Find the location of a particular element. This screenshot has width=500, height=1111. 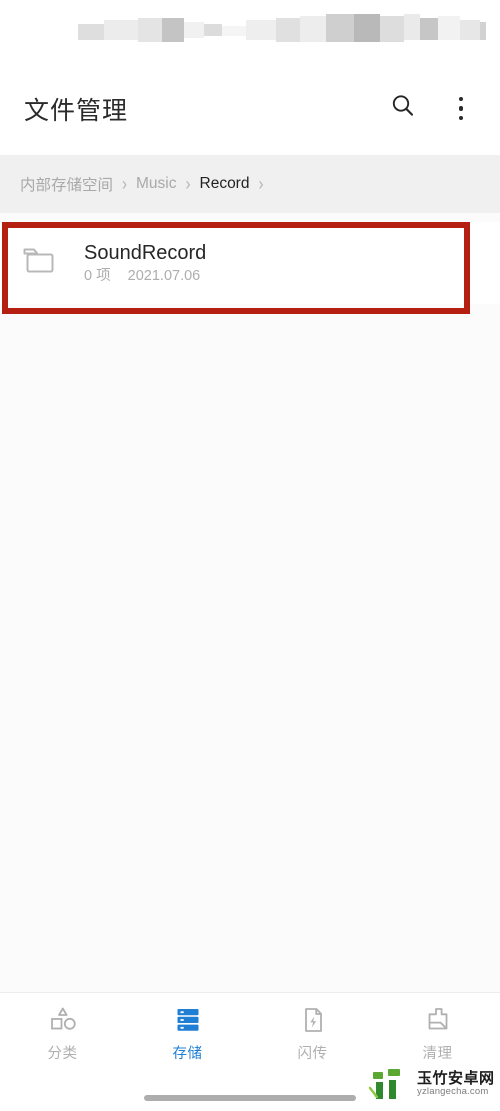

more-options-button is located at coordinates (461, 109).